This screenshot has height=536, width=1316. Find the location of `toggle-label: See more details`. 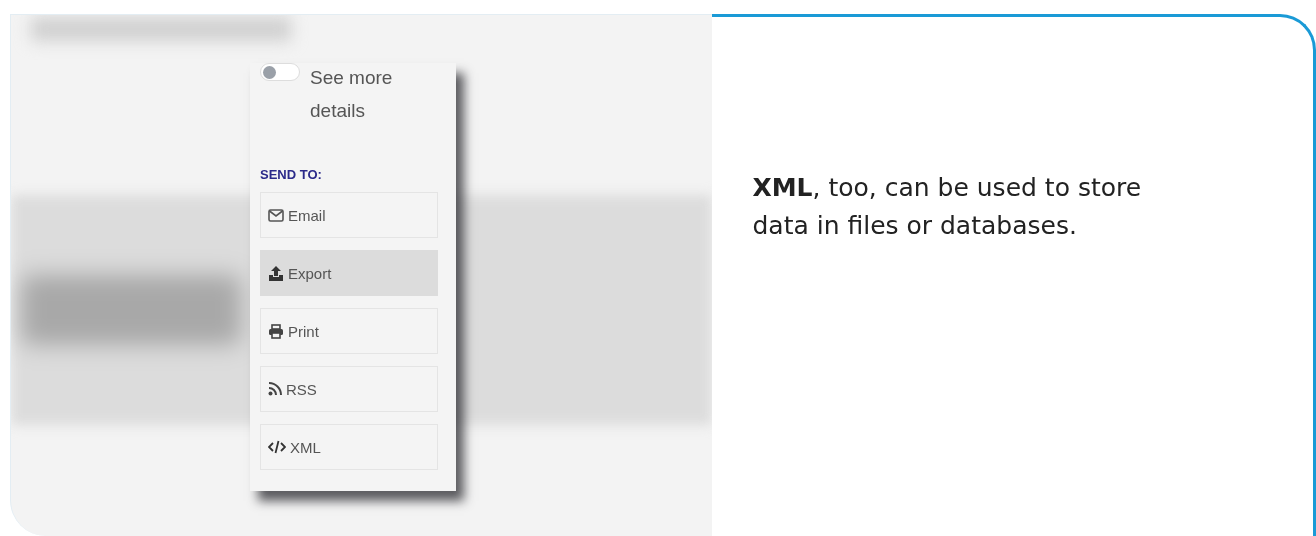

toggle-label: See more details is located at coordinates (352, 94).